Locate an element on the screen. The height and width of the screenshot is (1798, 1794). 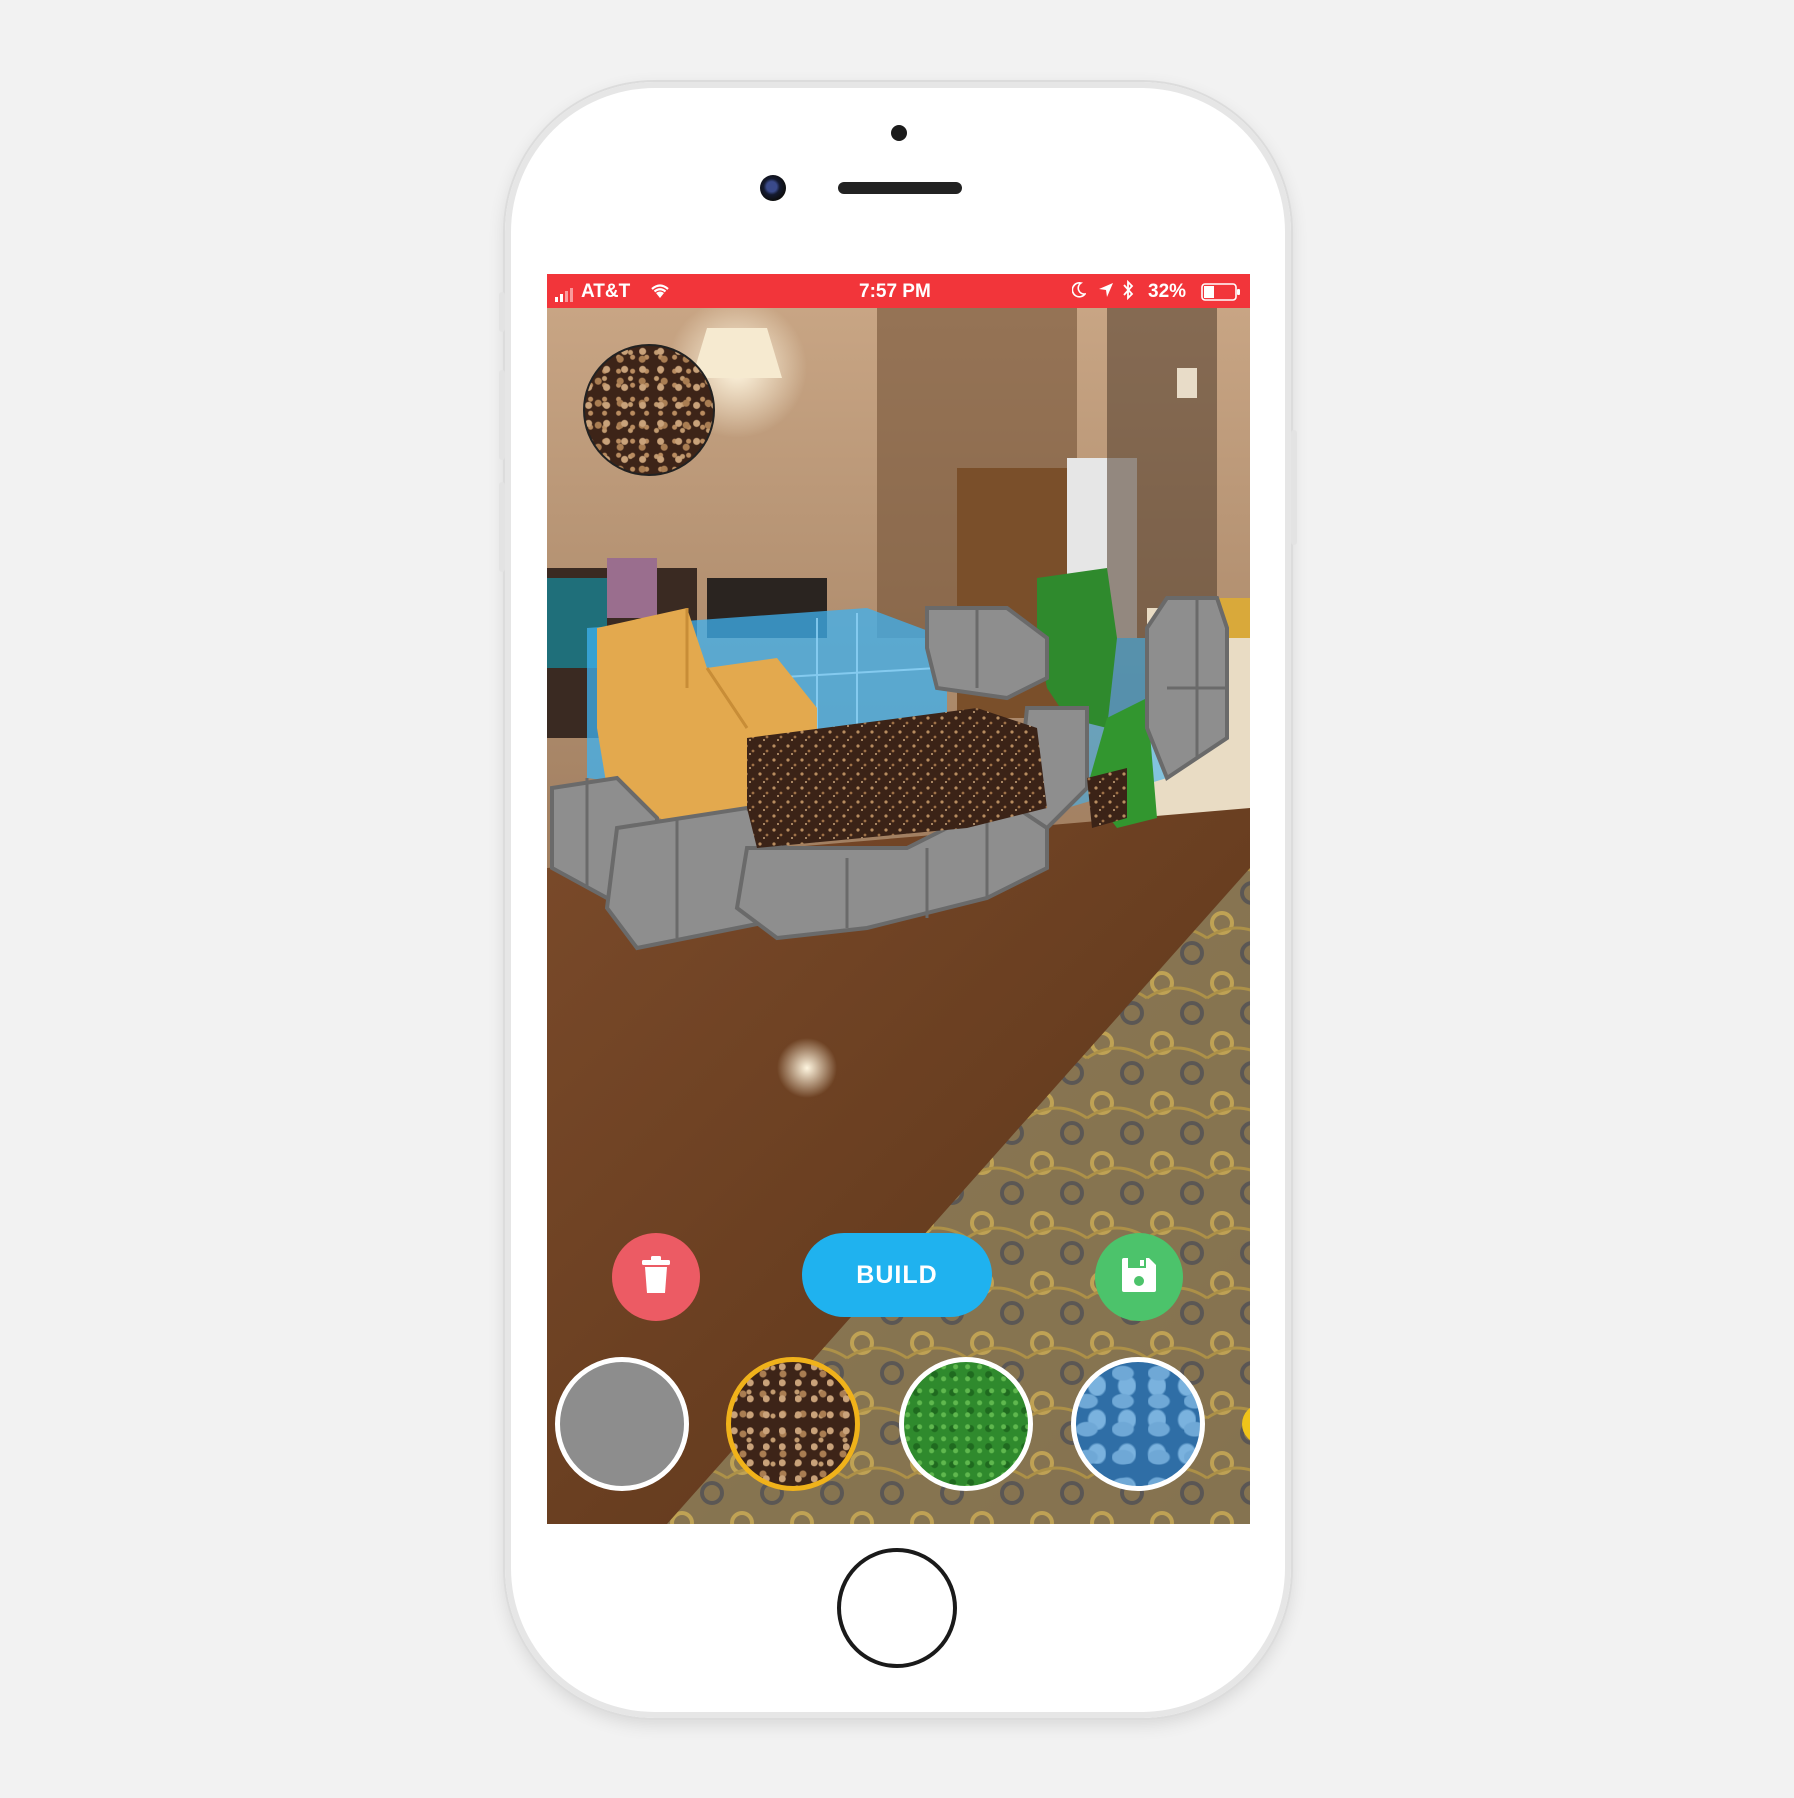
floppy-disk-icon is located at coordinates (1139, 1277).